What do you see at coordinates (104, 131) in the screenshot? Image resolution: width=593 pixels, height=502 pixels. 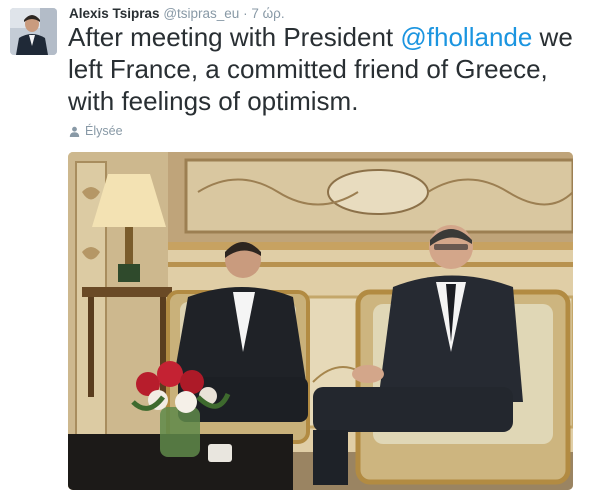 I see `place-name: Élysée` at bounding box center [104, 131].